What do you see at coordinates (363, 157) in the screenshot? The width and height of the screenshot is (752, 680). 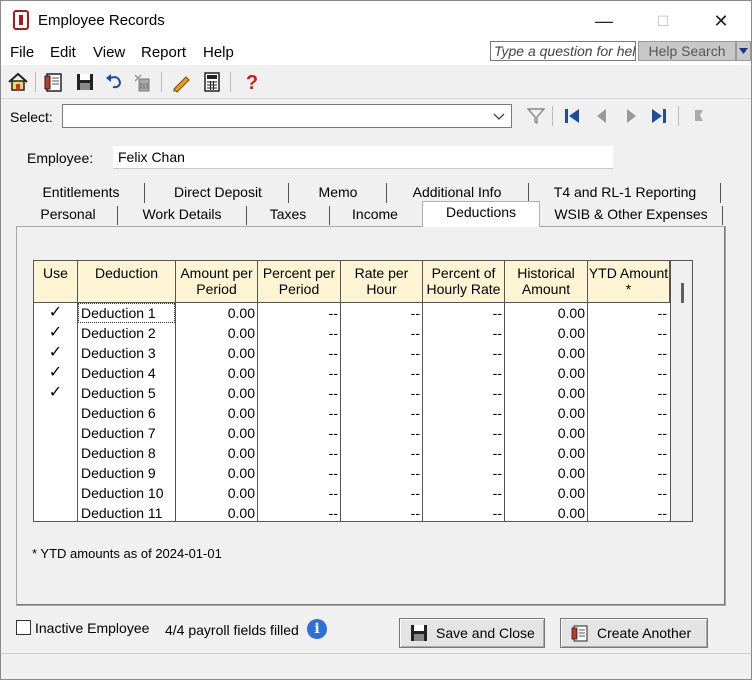 I see `employee-name-field: Felix Chan` at bounding box center [363, 157].